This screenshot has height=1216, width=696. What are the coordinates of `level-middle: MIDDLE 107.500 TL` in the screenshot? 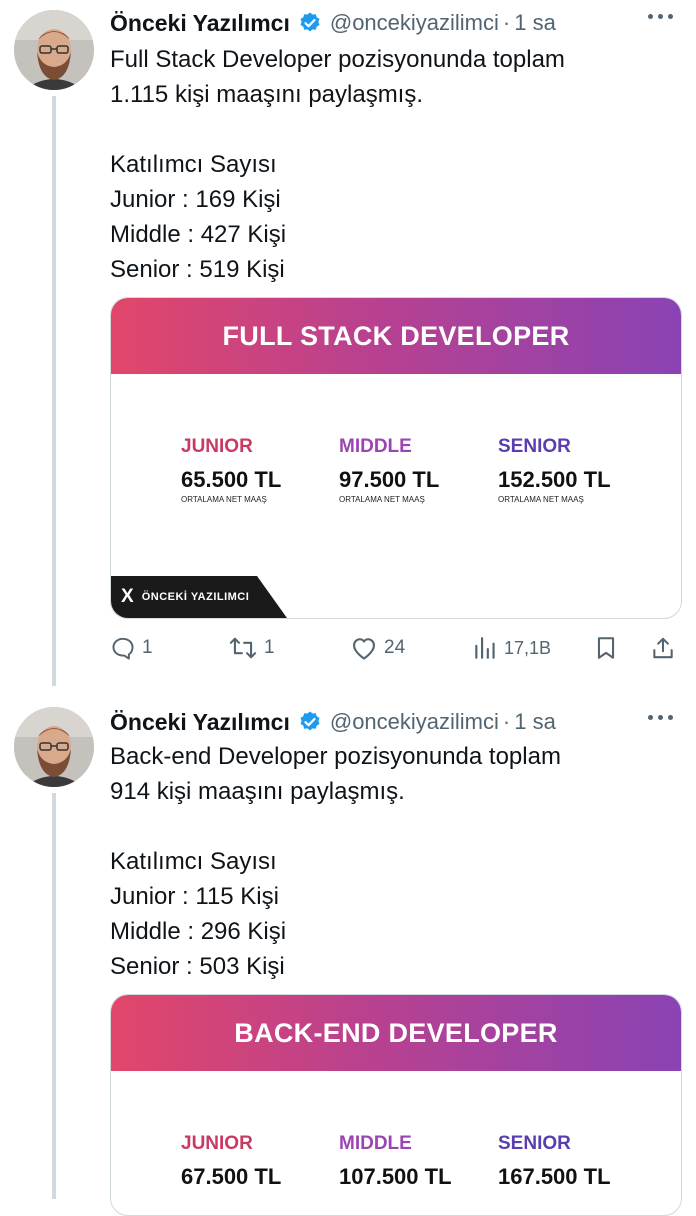 It's located at (395, 1161).